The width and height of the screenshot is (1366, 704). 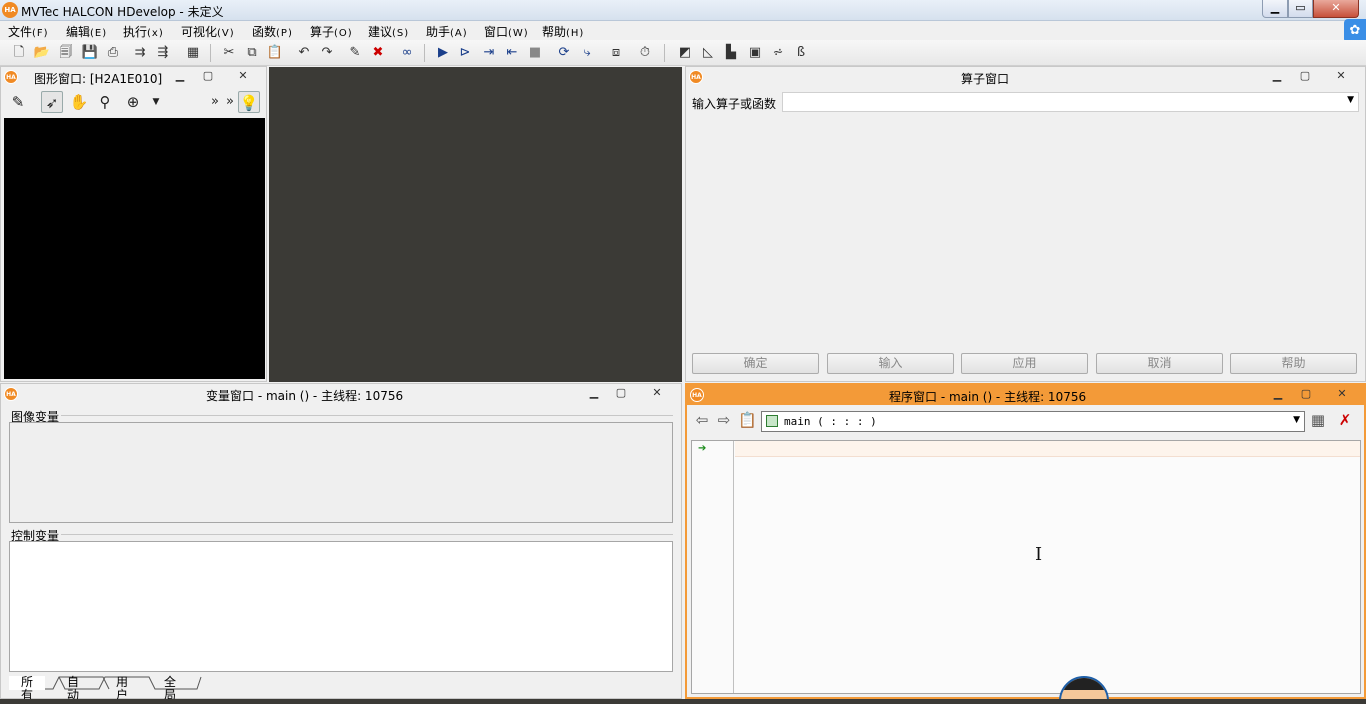 What do you see at coordinates (272, 31) in the screenshot?
I see `menu-procedures: 函数(P)` at bounding box center [272, 31].